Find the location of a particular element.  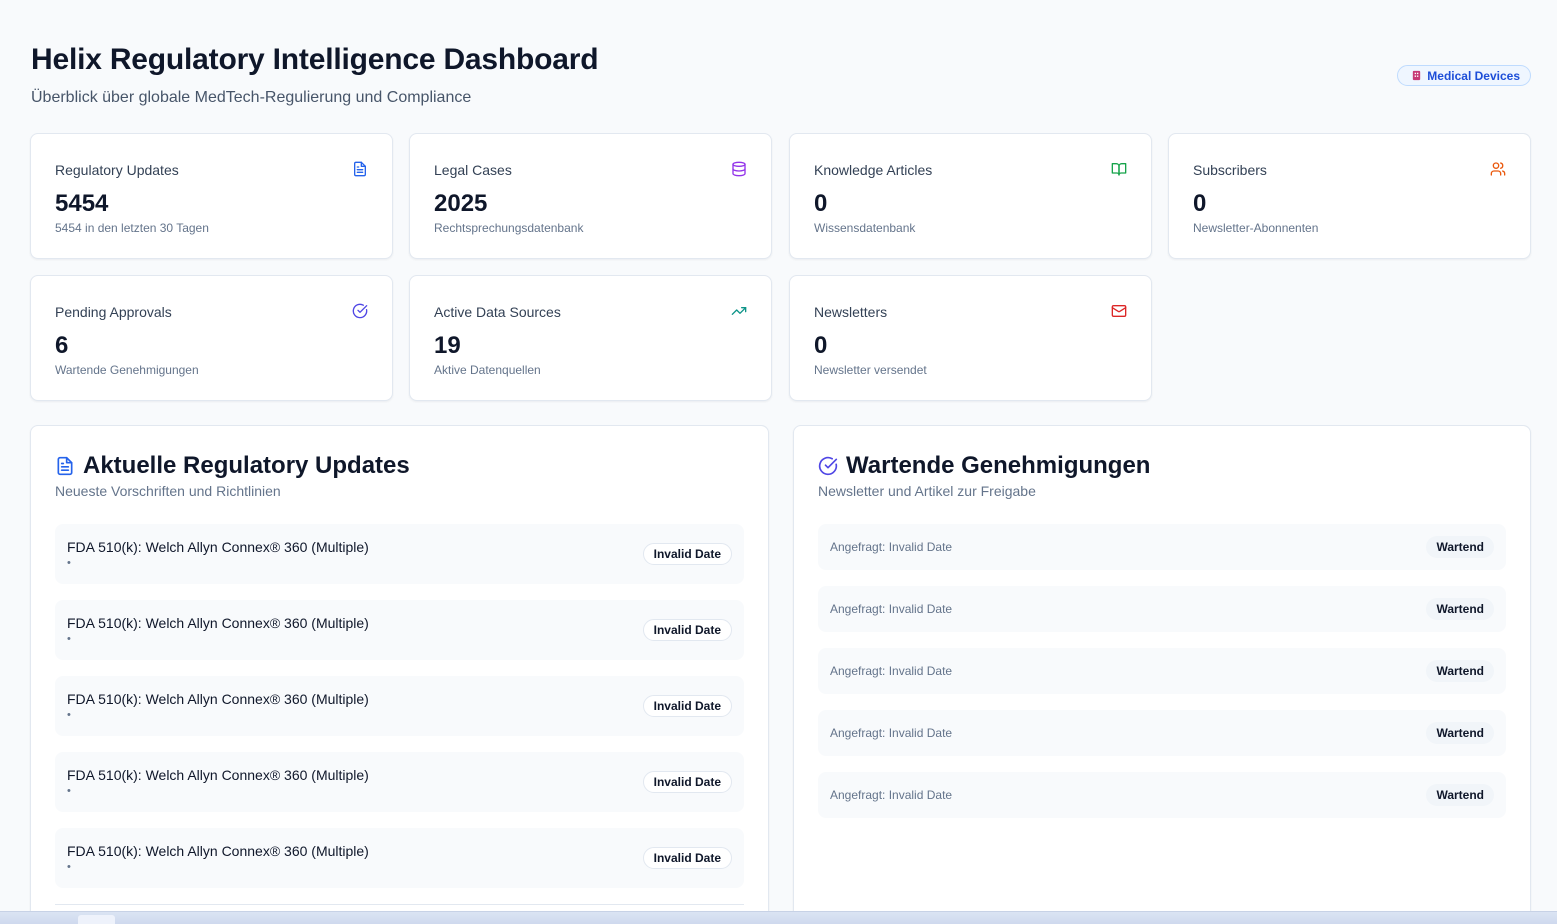

stat-label: Pending Approvals is located at coordinates (113, 312).